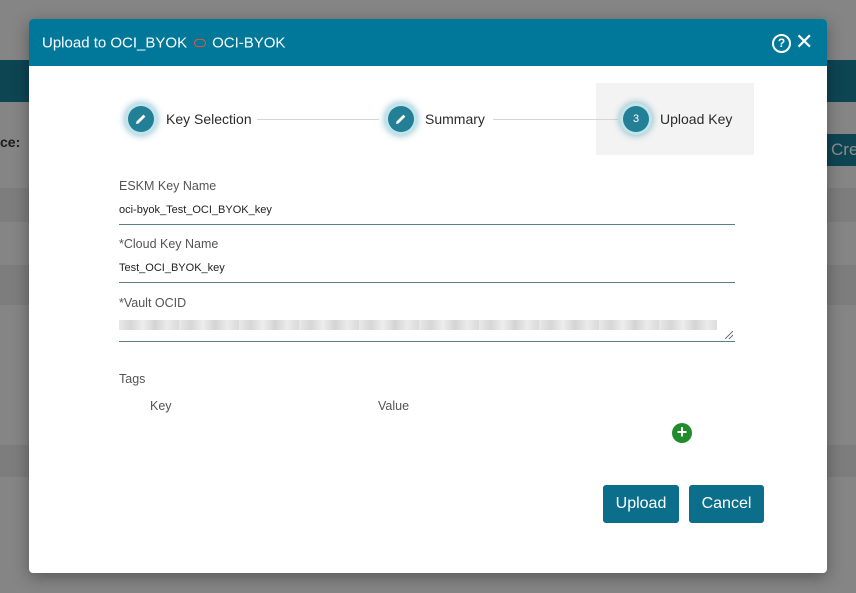 The width and height of the screenshot is (856, 593). What do you see at coordinates (153, 303) in the screenshot?
I see `vault-ocid-label: *Vault OCID` at bounding box center [153, 303].